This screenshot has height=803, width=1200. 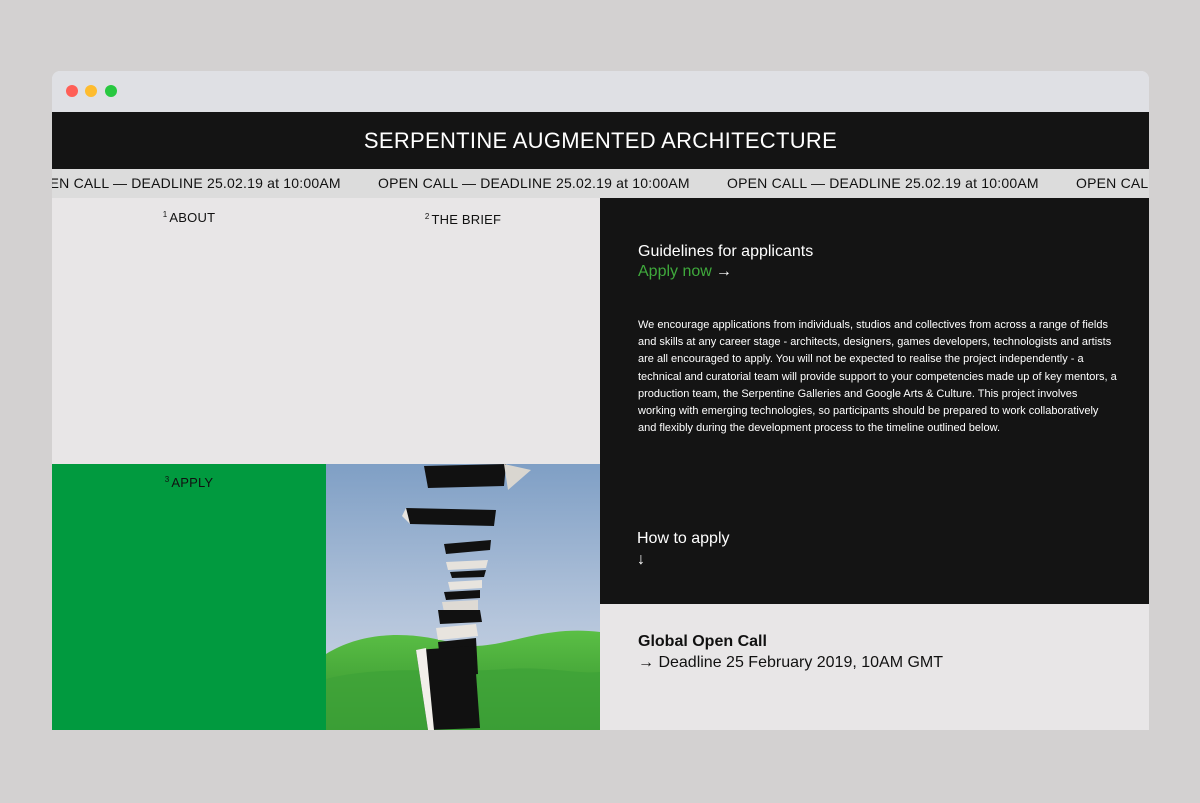 I want to click on arrow-right-icon: →, so click(x=723, y=271).